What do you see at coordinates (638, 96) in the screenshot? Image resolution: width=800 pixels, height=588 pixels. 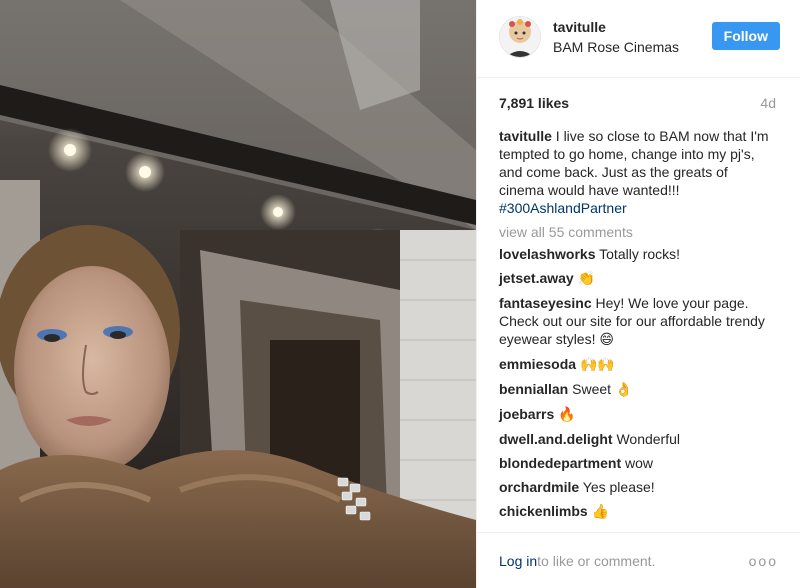 I see `post-meta: 7,891 likes 4d` at bounding box center [638, 96].